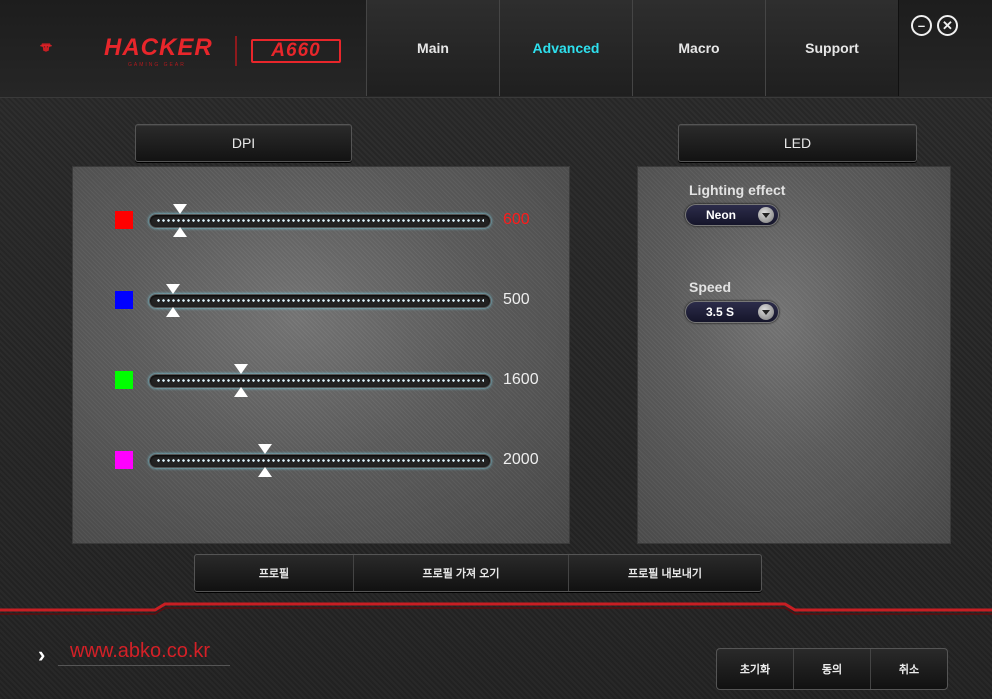  What do you see at coordinates (42, 654) in the screenshot?
I see `chevron-right-icon: ›` at bounding box center [42, 654].